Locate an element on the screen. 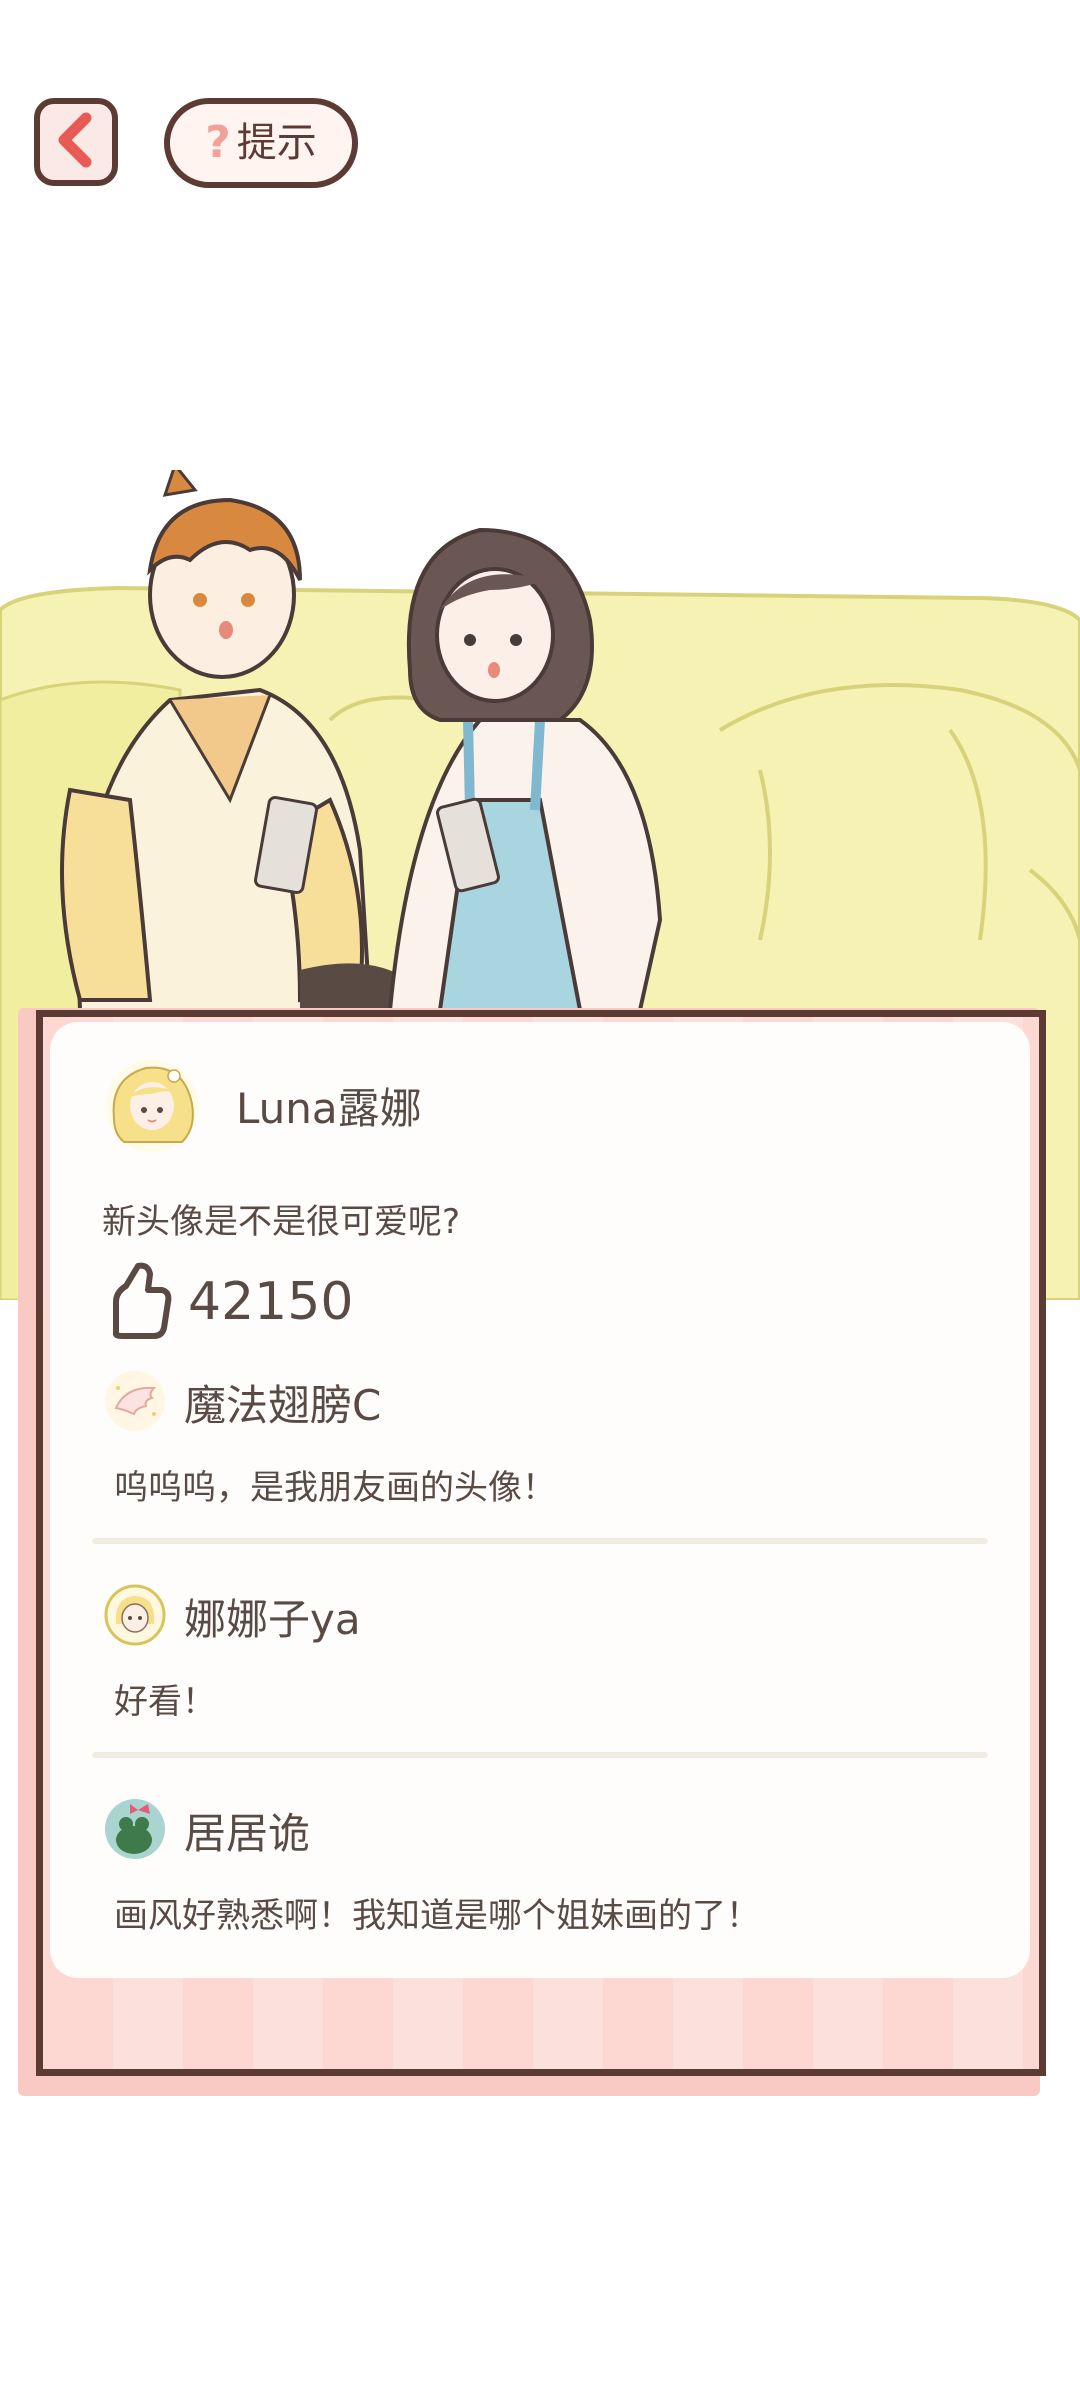 The height and width of the screenshot is (2400, 1080). comment-text: 好看！ is located at coordinates (165, 1702).